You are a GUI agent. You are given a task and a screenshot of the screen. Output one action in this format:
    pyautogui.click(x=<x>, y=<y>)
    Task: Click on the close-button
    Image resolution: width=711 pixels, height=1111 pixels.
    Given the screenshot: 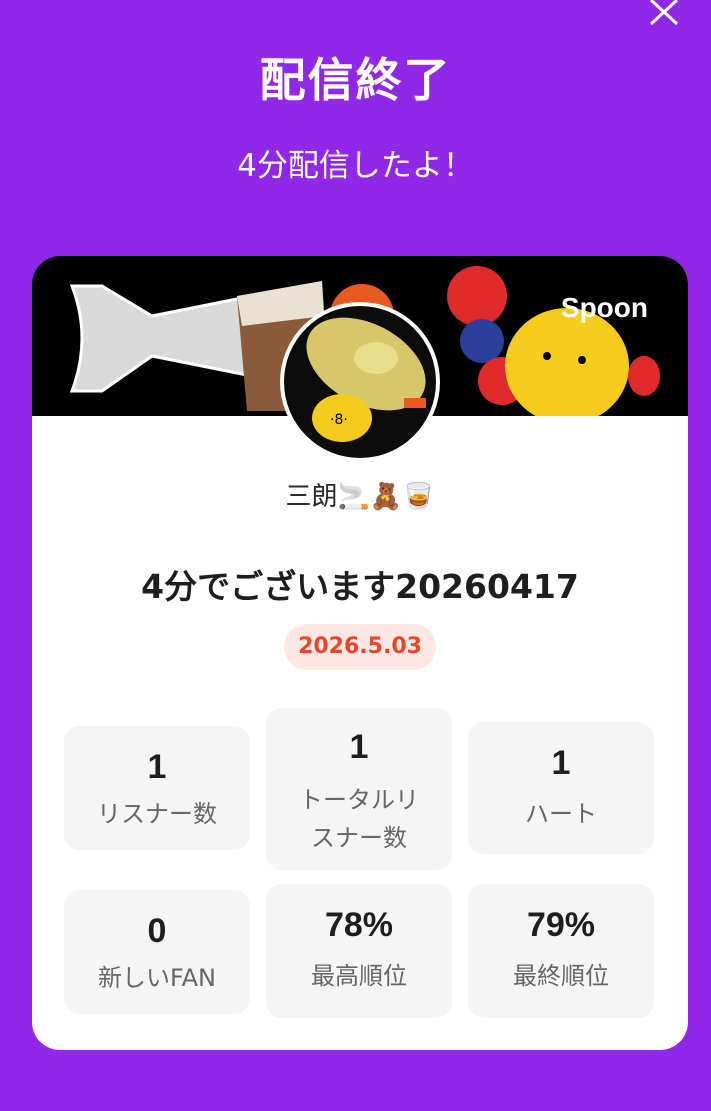 What is the action you would take?
    pyautogui.click(x=664, y=14)
    